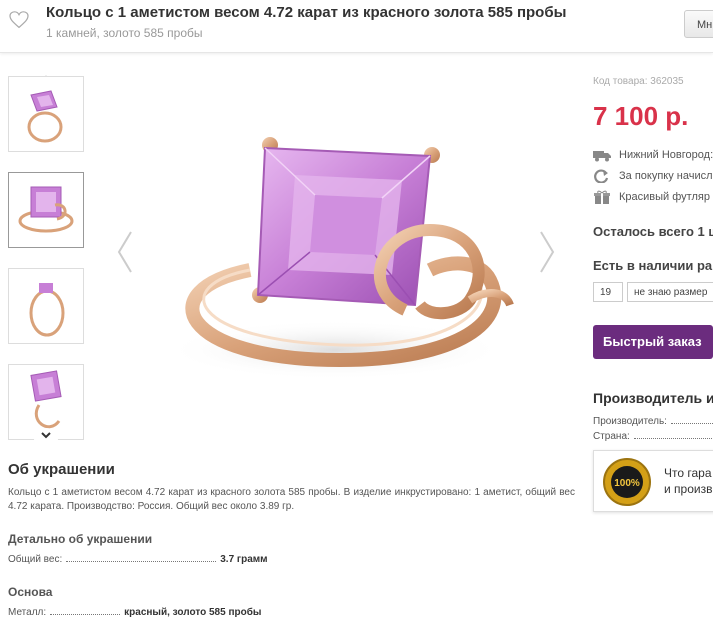 The width and height of the screenshot is (713, 631). What do you see at coordinates (653, 231) in the screenshot?
I see `remaining-stock: Осталось всего 1 ш` at bounding box center [653, 231].